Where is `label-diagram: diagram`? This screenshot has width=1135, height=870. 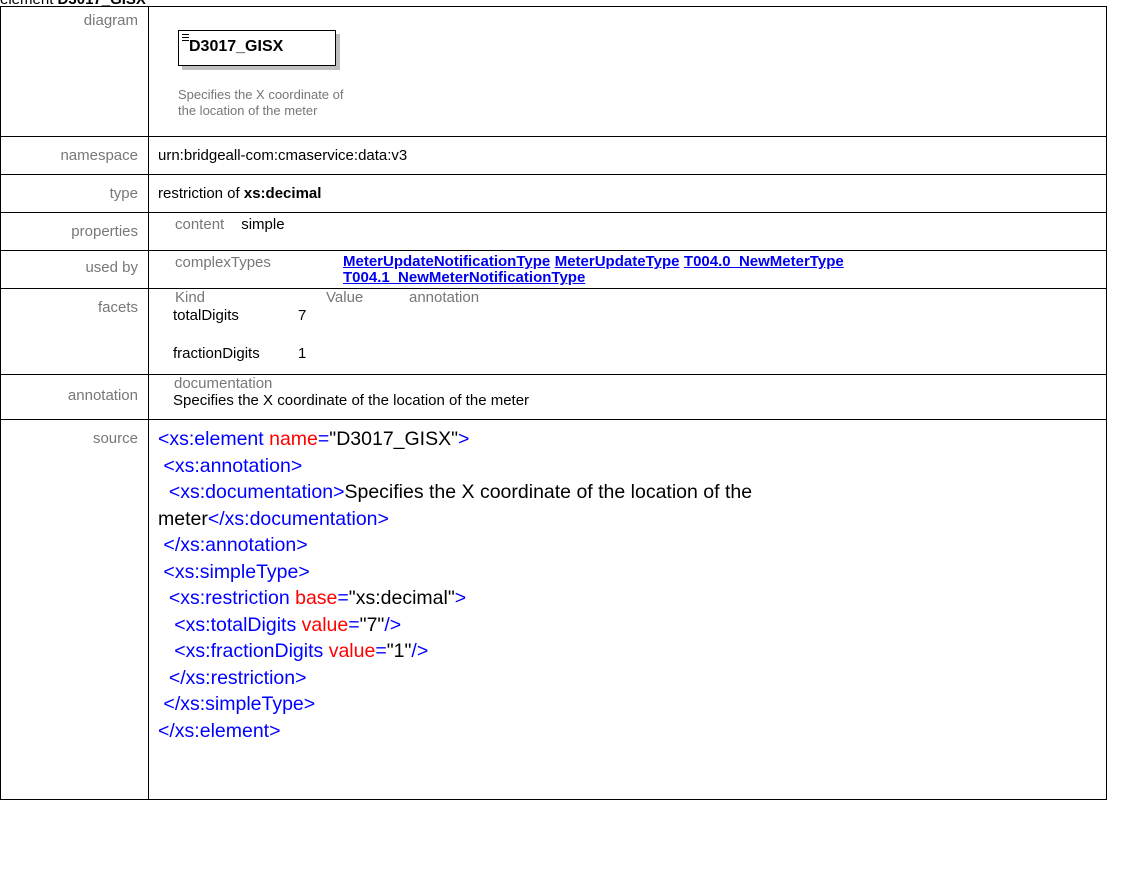
label-diagram: diagram is located at coordinates (74, 71).